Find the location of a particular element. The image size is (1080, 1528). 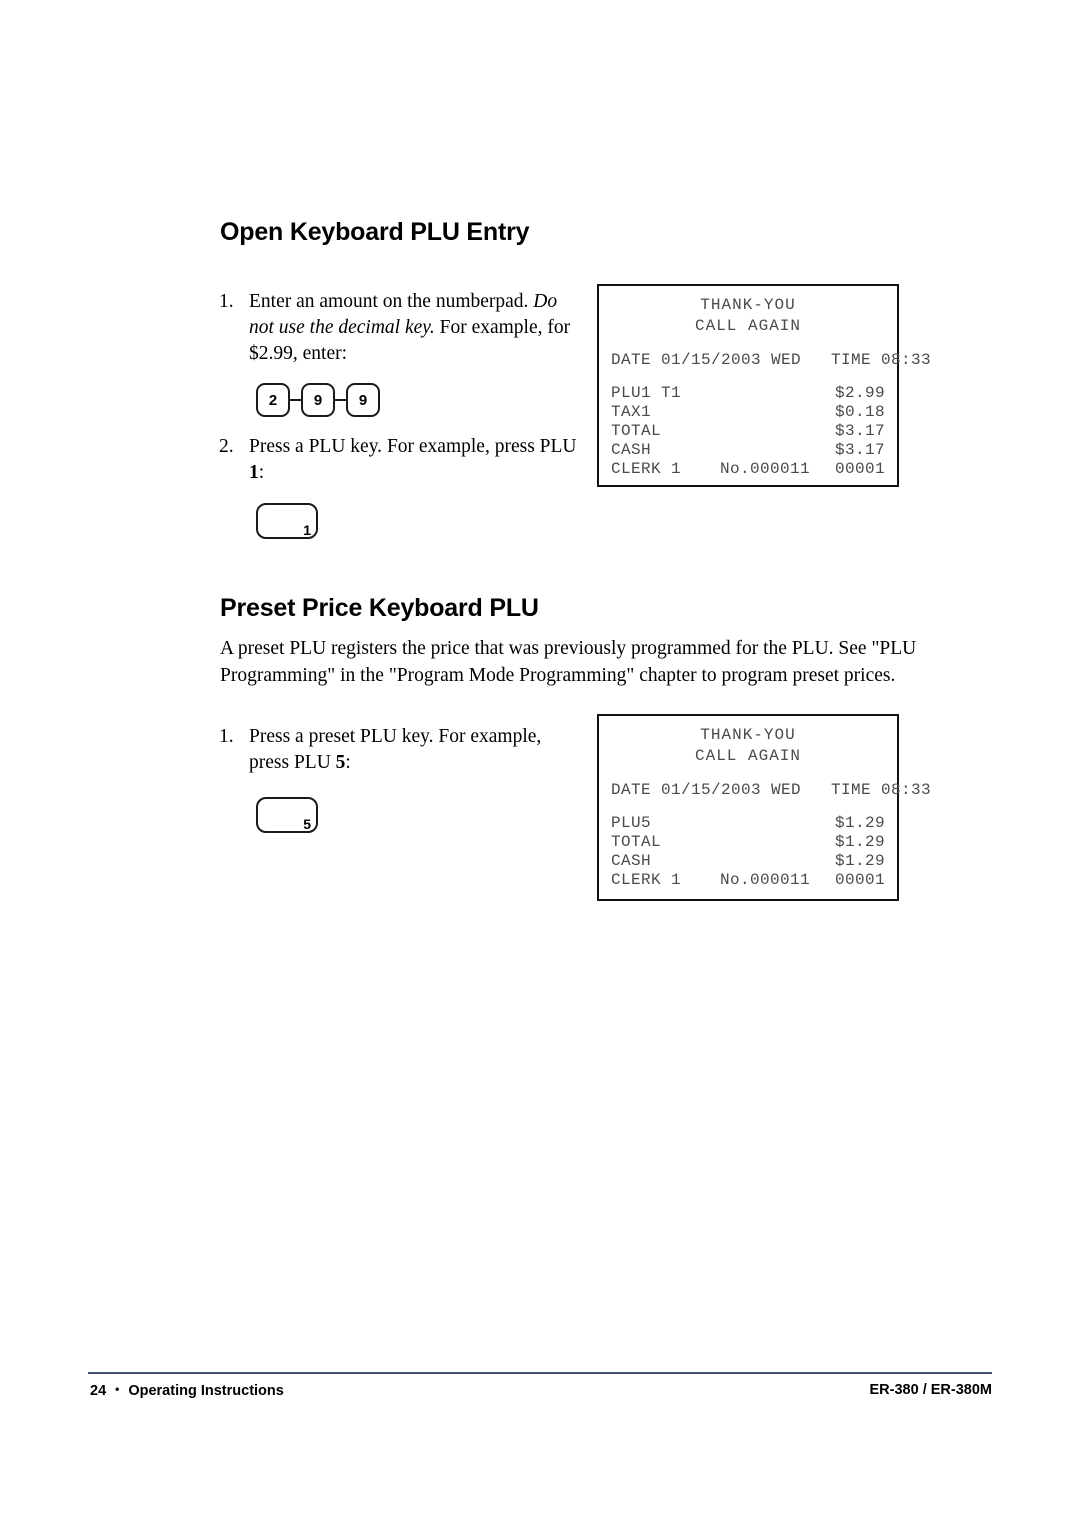

step-text-bold-token: 1 is located at coordinates (254, 472).